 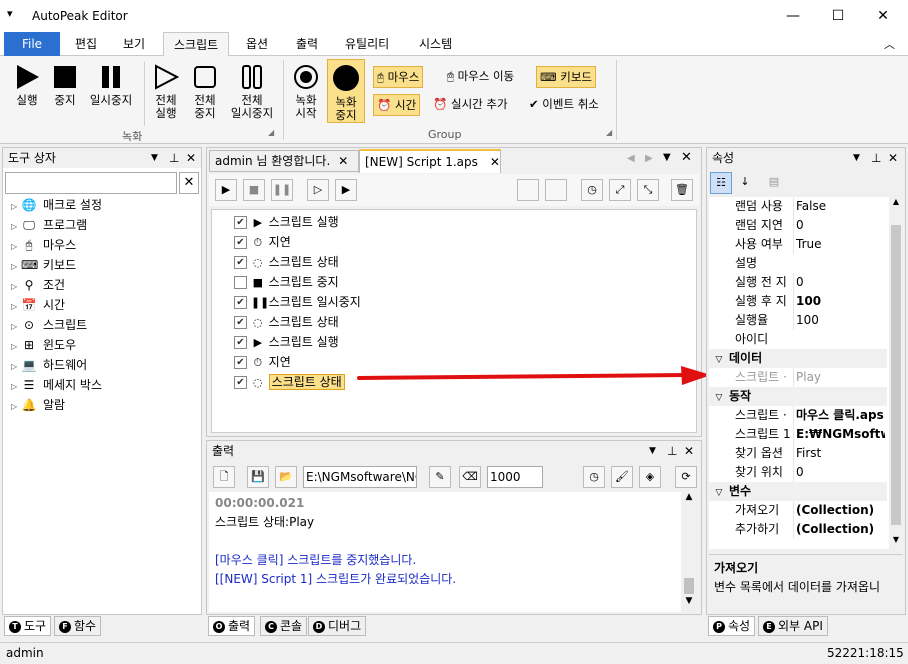 I want to click on stop-button: ■, so click(x=254, y=190).